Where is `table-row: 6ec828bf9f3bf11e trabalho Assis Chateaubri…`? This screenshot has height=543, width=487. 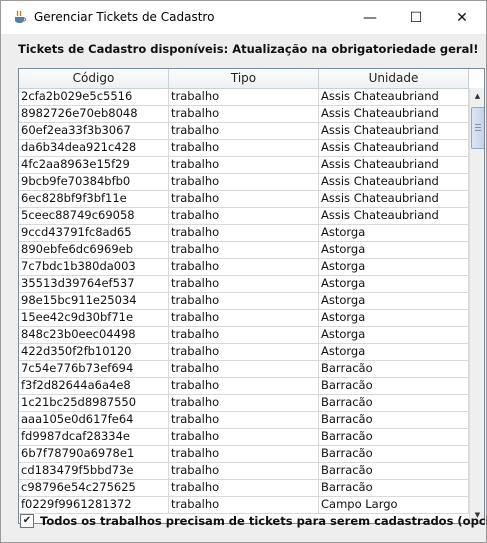
table-row: 6ec828bf9f3bf11e trabalho Assis Chateaubri… is located at coordinates (244, 199).